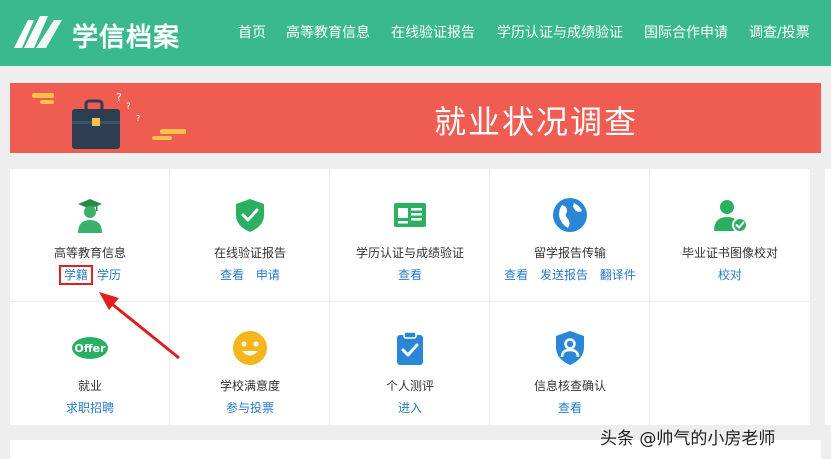  What do you see at coordinates (570, 348) in the screenshot?
I see `user-shield-icon` at bounding box center [570, 348].